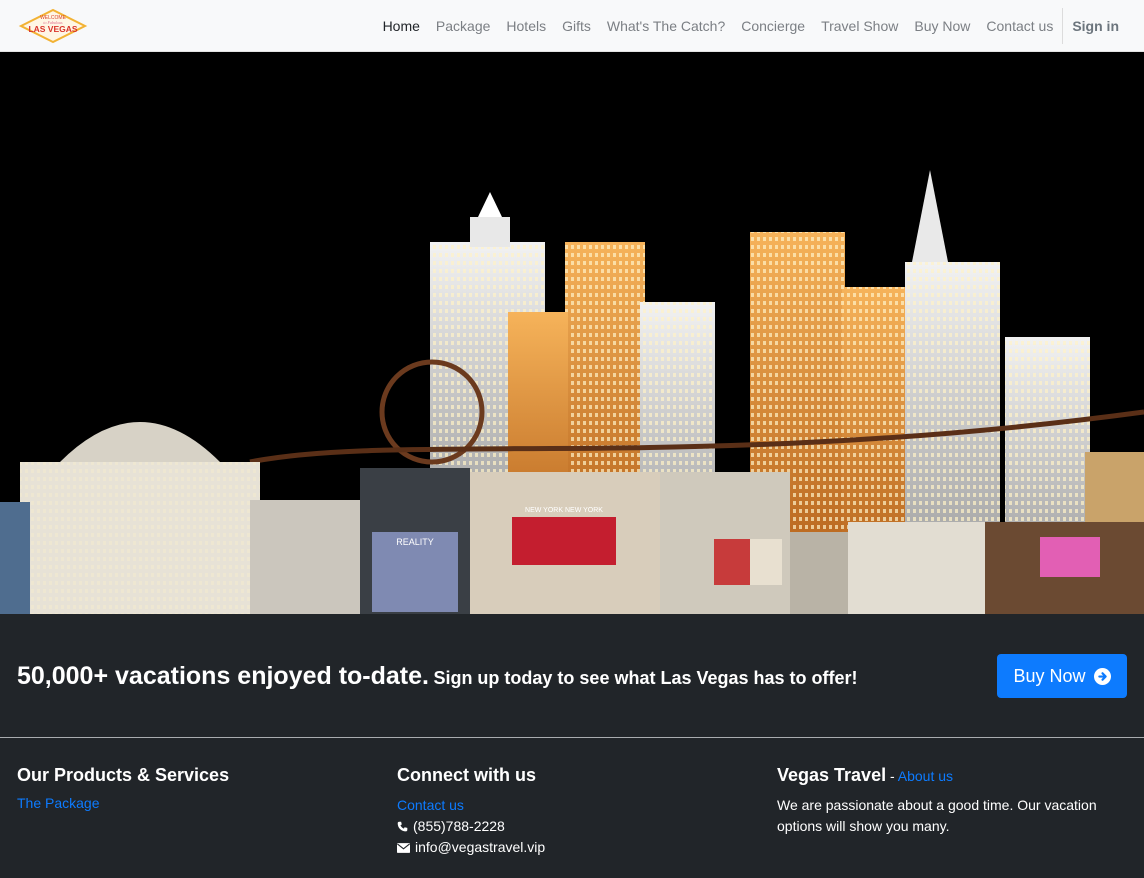  I want to click on sign-in-link: Sign in, so click(1103, 26).